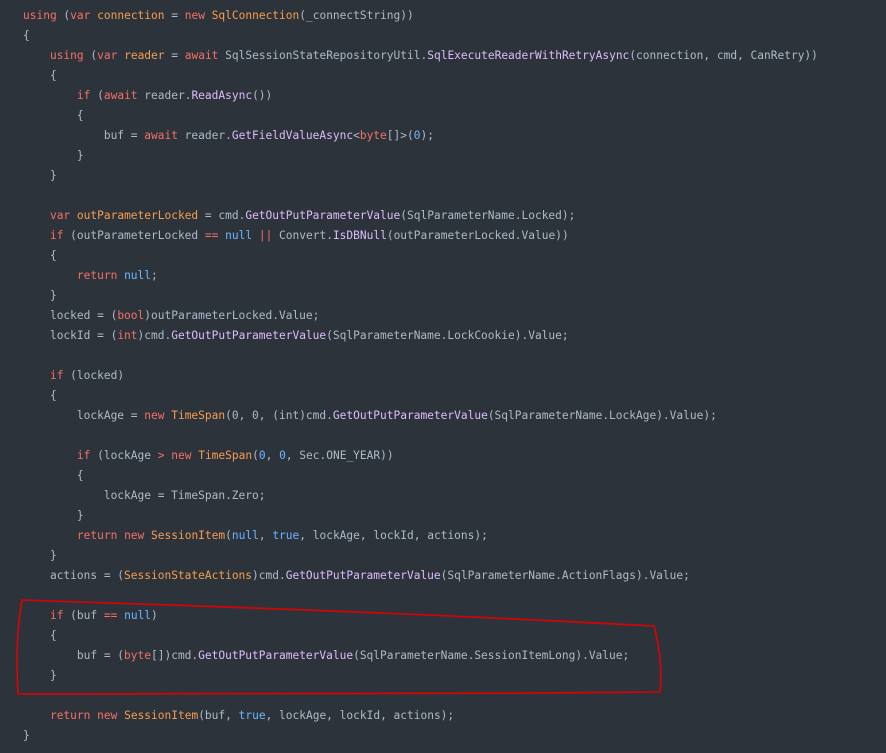 Image resolution: width=886 pixels, height=753 pixels. I want to click on code-token: (SqlParameterName.Locked);, so click(488, 215).